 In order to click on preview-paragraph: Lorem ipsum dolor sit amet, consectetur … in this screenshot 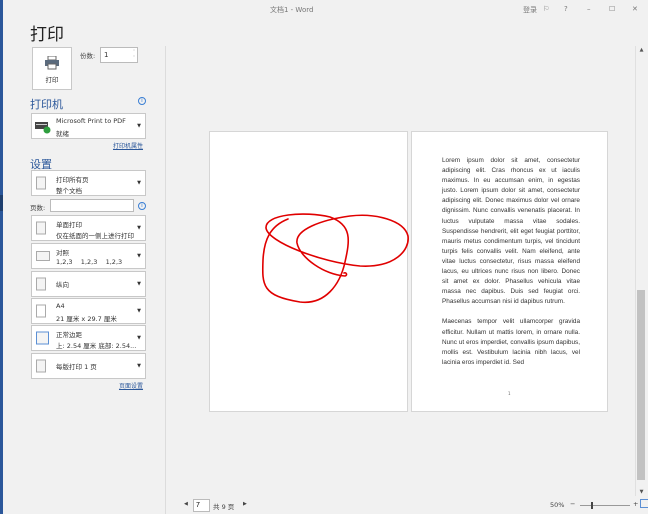, I will do `click(511, 231)`.